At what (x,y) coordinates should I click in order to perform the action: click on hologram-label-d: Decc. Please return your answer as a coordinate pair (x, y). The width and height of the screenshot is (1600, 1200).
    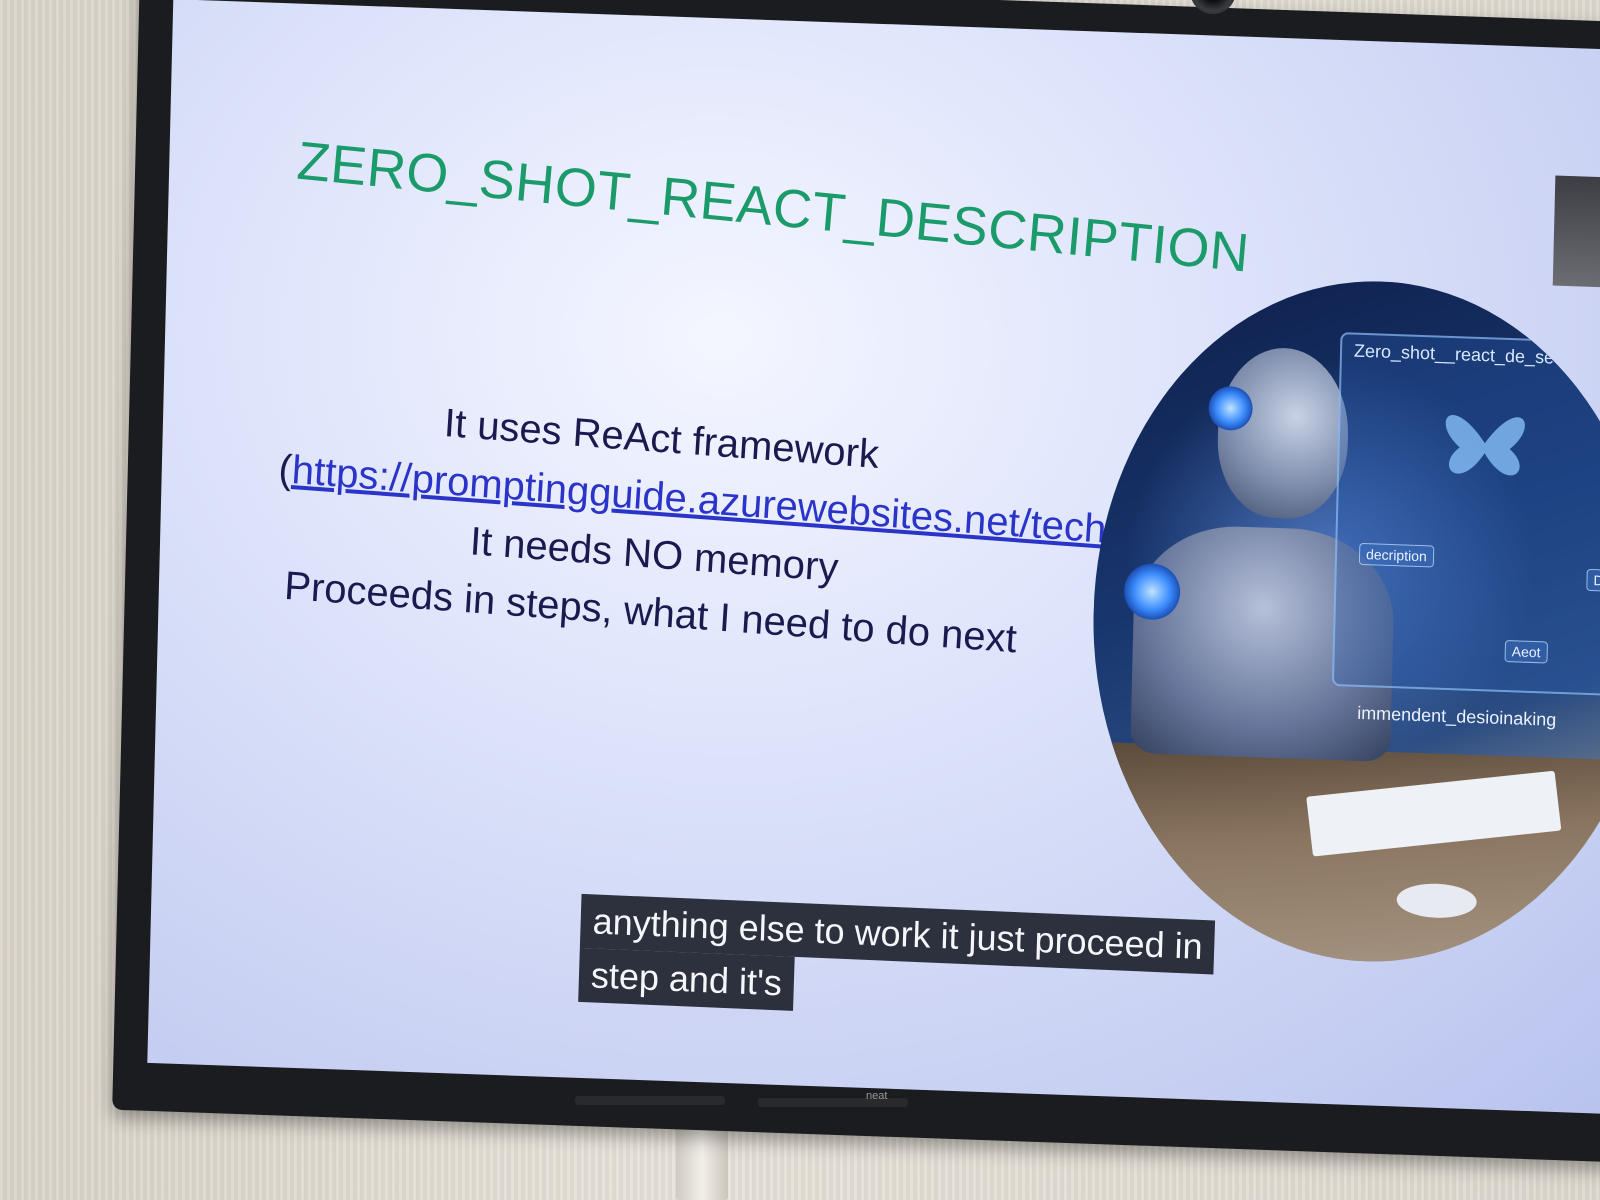
    Looking at the image, I should click on (1593, 580).